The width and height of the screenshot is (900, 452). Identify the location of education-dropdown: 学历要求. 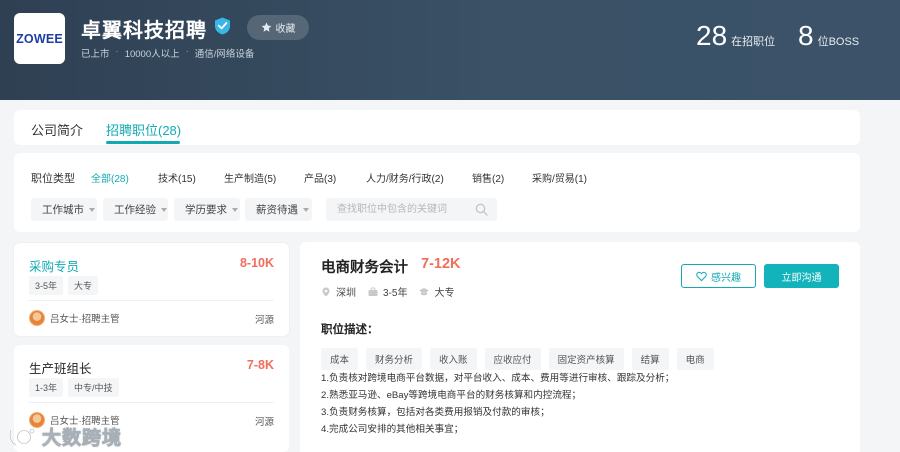
(207, 209).